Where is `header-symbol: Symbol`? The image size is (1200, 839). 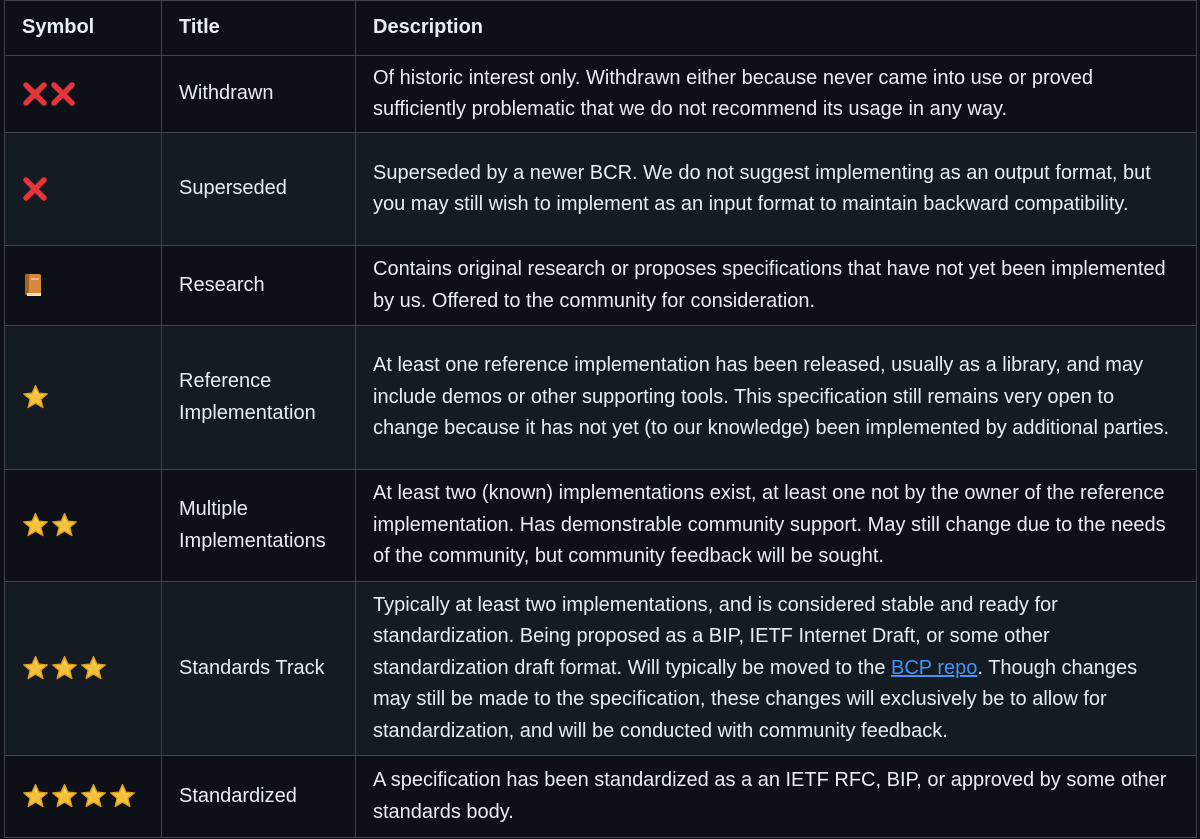
header-symbol: Symbol is located at coordinates (83, 28).